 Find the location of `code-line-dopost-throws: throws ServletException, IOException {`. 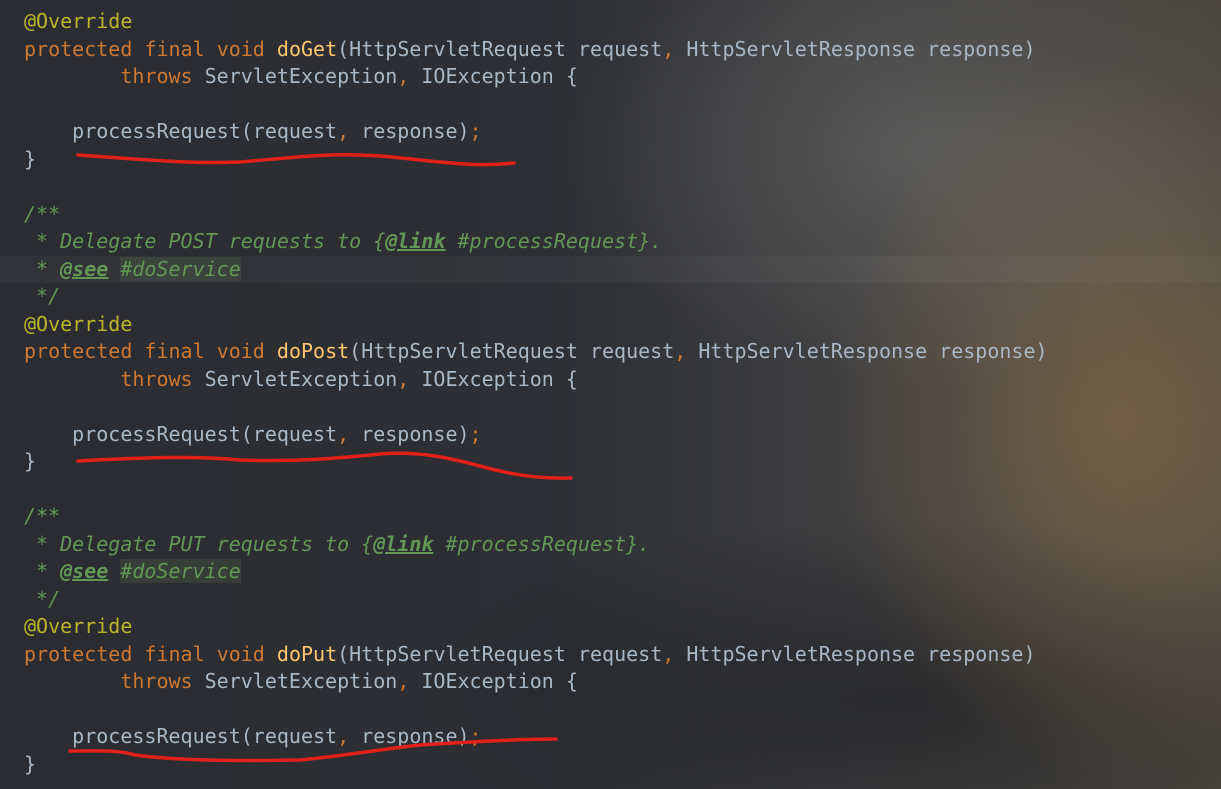

code-line-dopost-throws: throws ServletException, IOException { is located at coordinates (349, 379).